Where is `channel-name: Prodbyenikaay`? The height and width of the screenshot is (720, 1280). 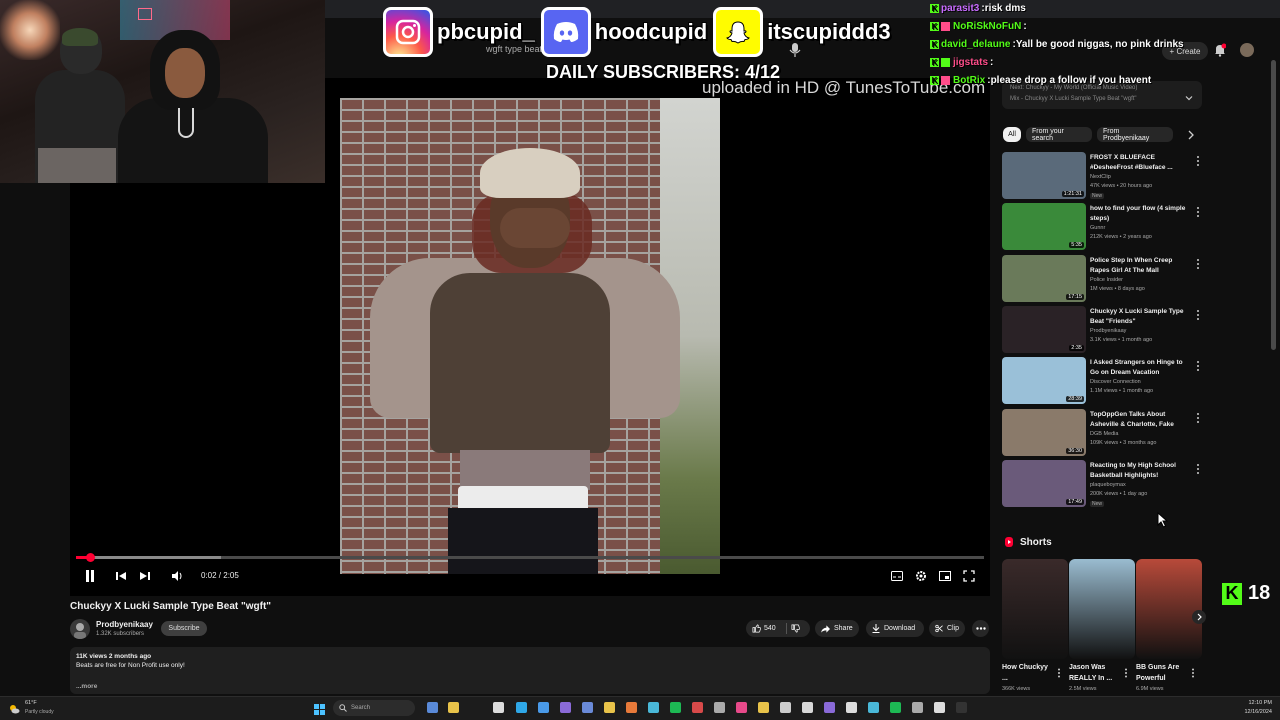
channel-name: Prodbyenikaay is located at coordinates (124, 624).